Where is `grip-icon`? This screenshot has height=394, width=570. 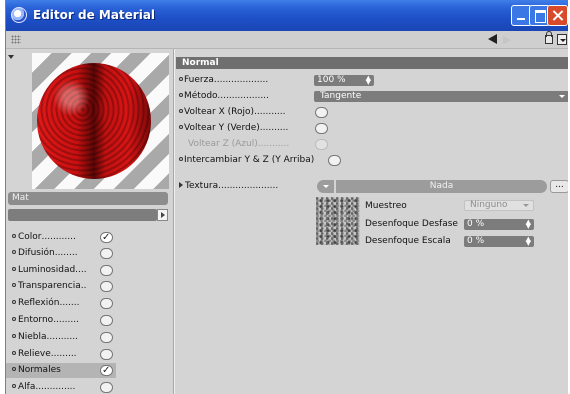 grip-icon is located at coordinates (16, 39).